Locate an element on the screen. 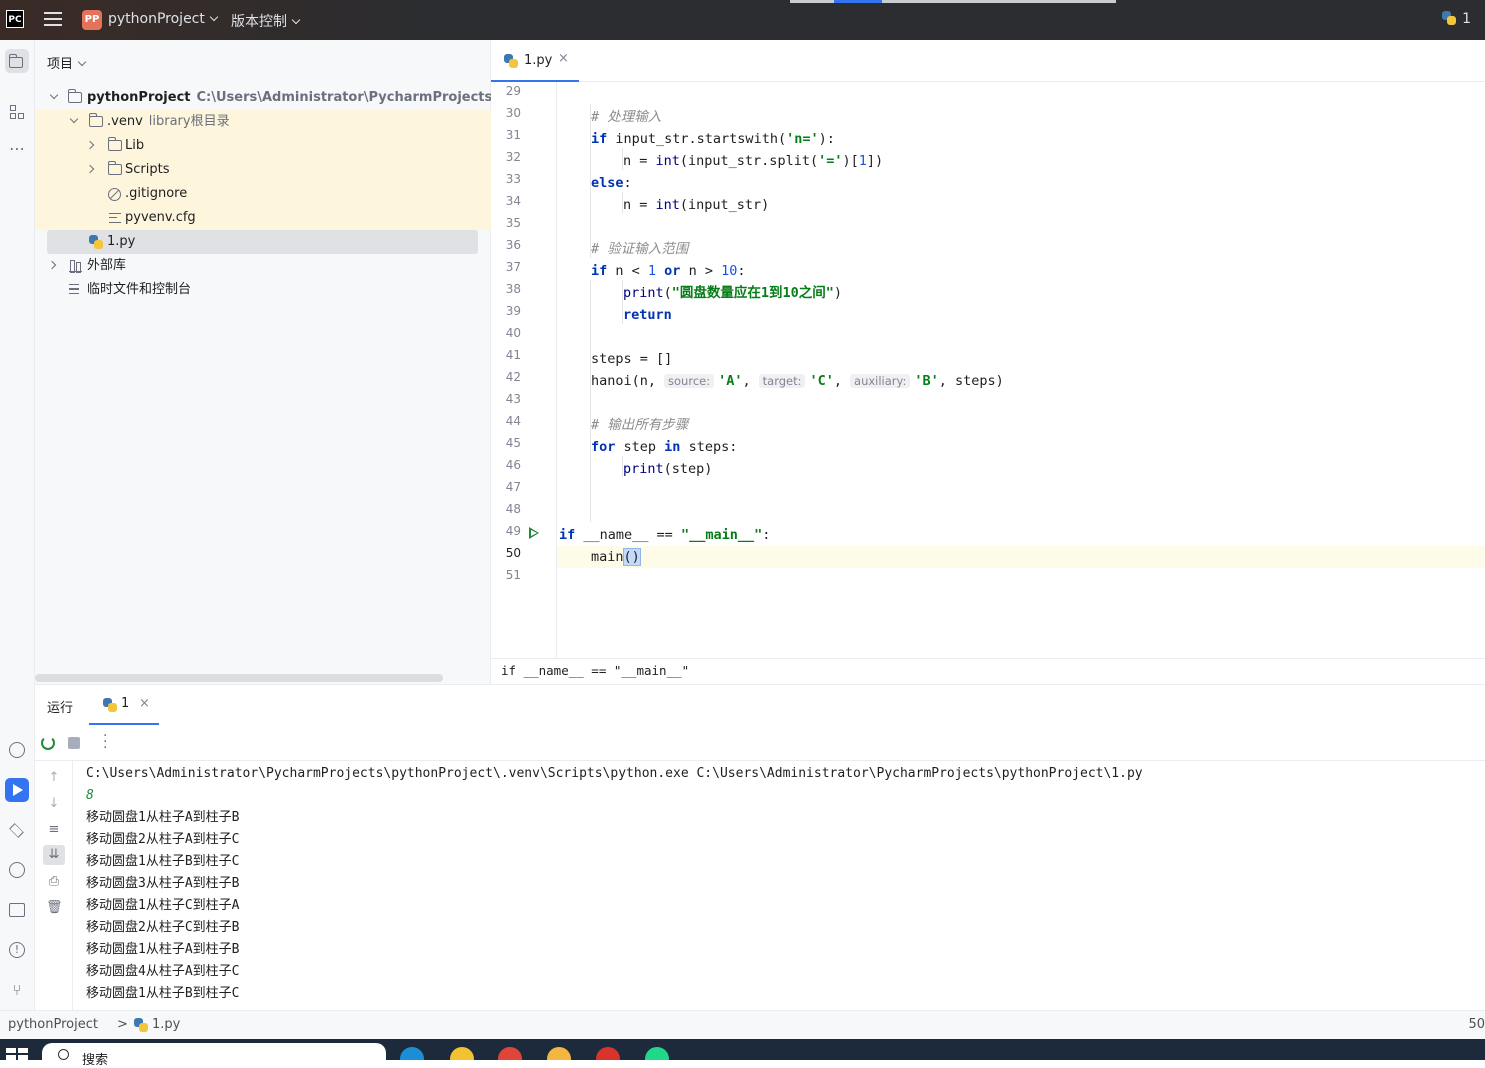  python-packages-circle-icon is located at coordinates (17, 750).